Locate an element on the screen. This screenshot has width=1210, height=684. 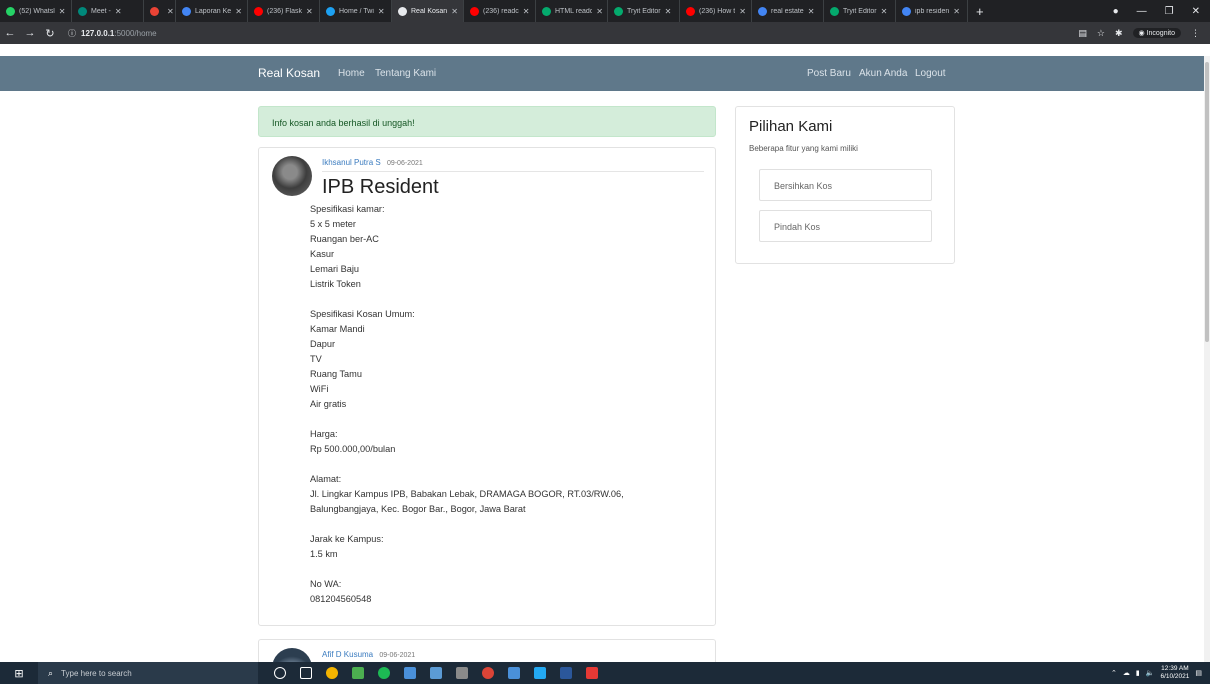
post-author-link: Ikhsanul Putra S is located at coordinates (351, 162).